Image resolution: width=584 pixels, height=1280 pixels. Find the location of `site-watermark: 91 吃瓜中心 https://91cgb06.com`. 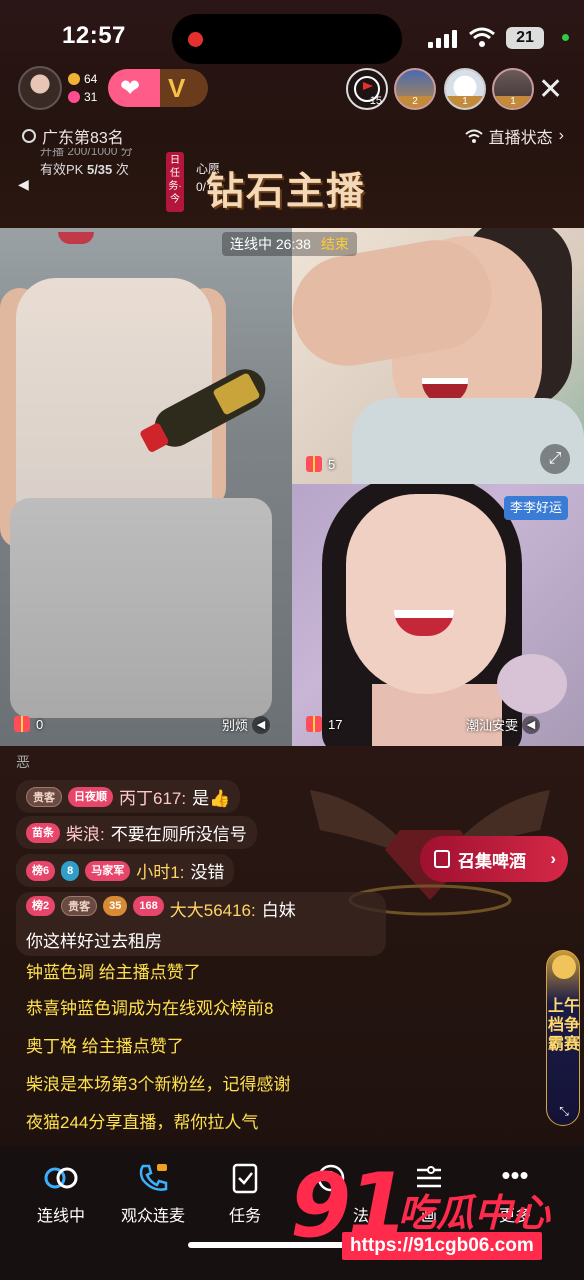

site-watermark: 91 吃瓜中心 https://91cgb06.com is located at coordinates (435, 1209).